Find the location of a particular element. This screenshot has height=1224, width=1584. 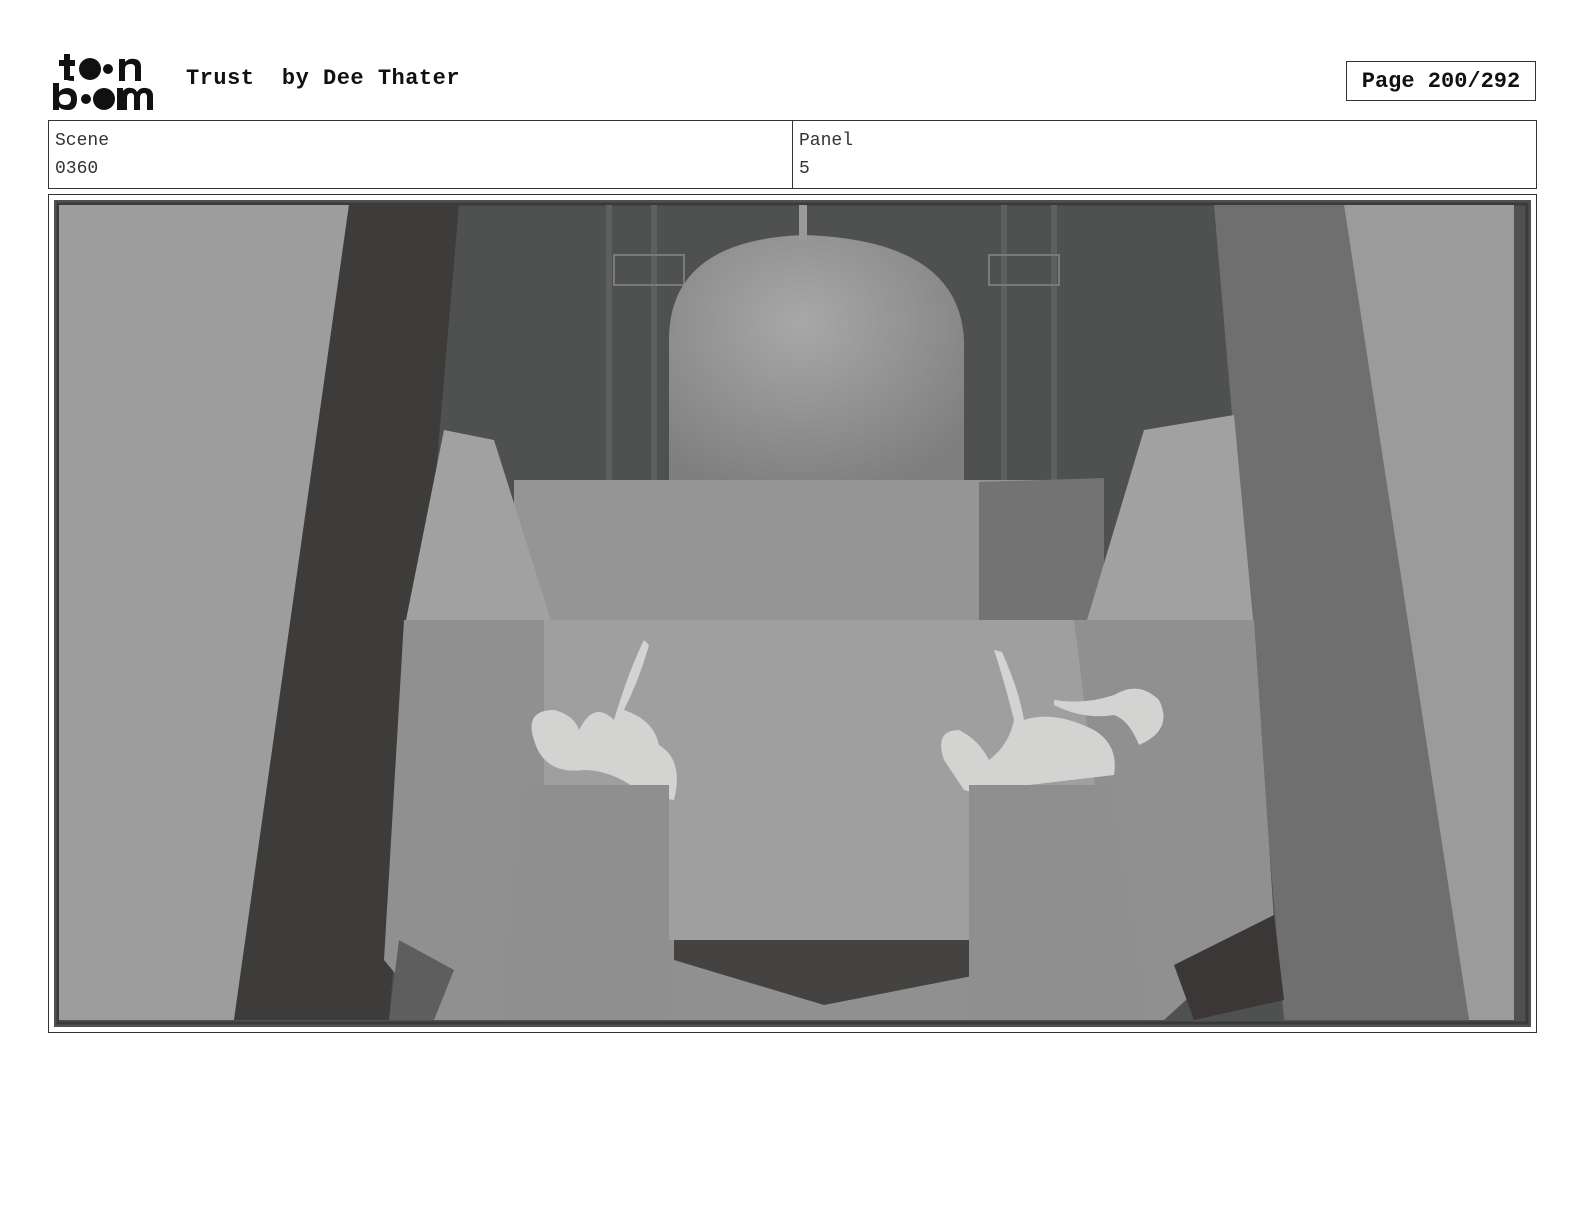

page-indicator: Page 200/292 is located at coordinates (1441, 81).